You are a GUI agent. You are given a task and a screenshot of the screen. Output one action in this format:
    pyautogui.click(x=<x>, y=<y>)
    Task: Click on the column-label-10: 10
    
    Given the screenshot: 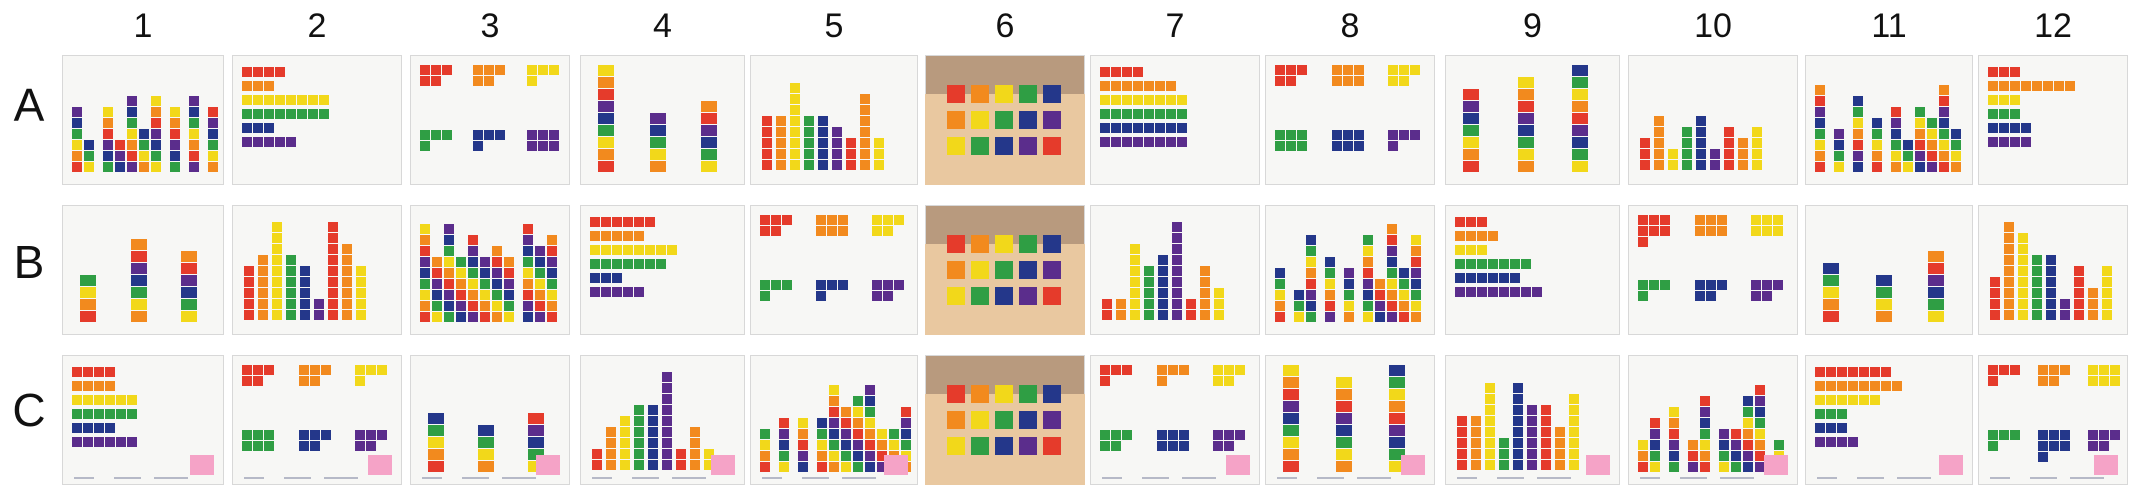 What is the action you would take?
    pyautogui.click(x=1713, y=26)
    